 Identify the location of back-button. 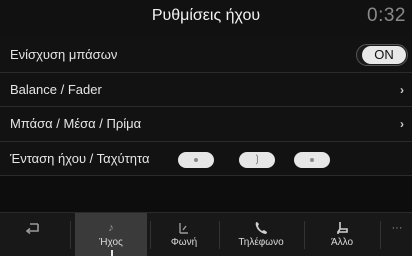
(33, 234).